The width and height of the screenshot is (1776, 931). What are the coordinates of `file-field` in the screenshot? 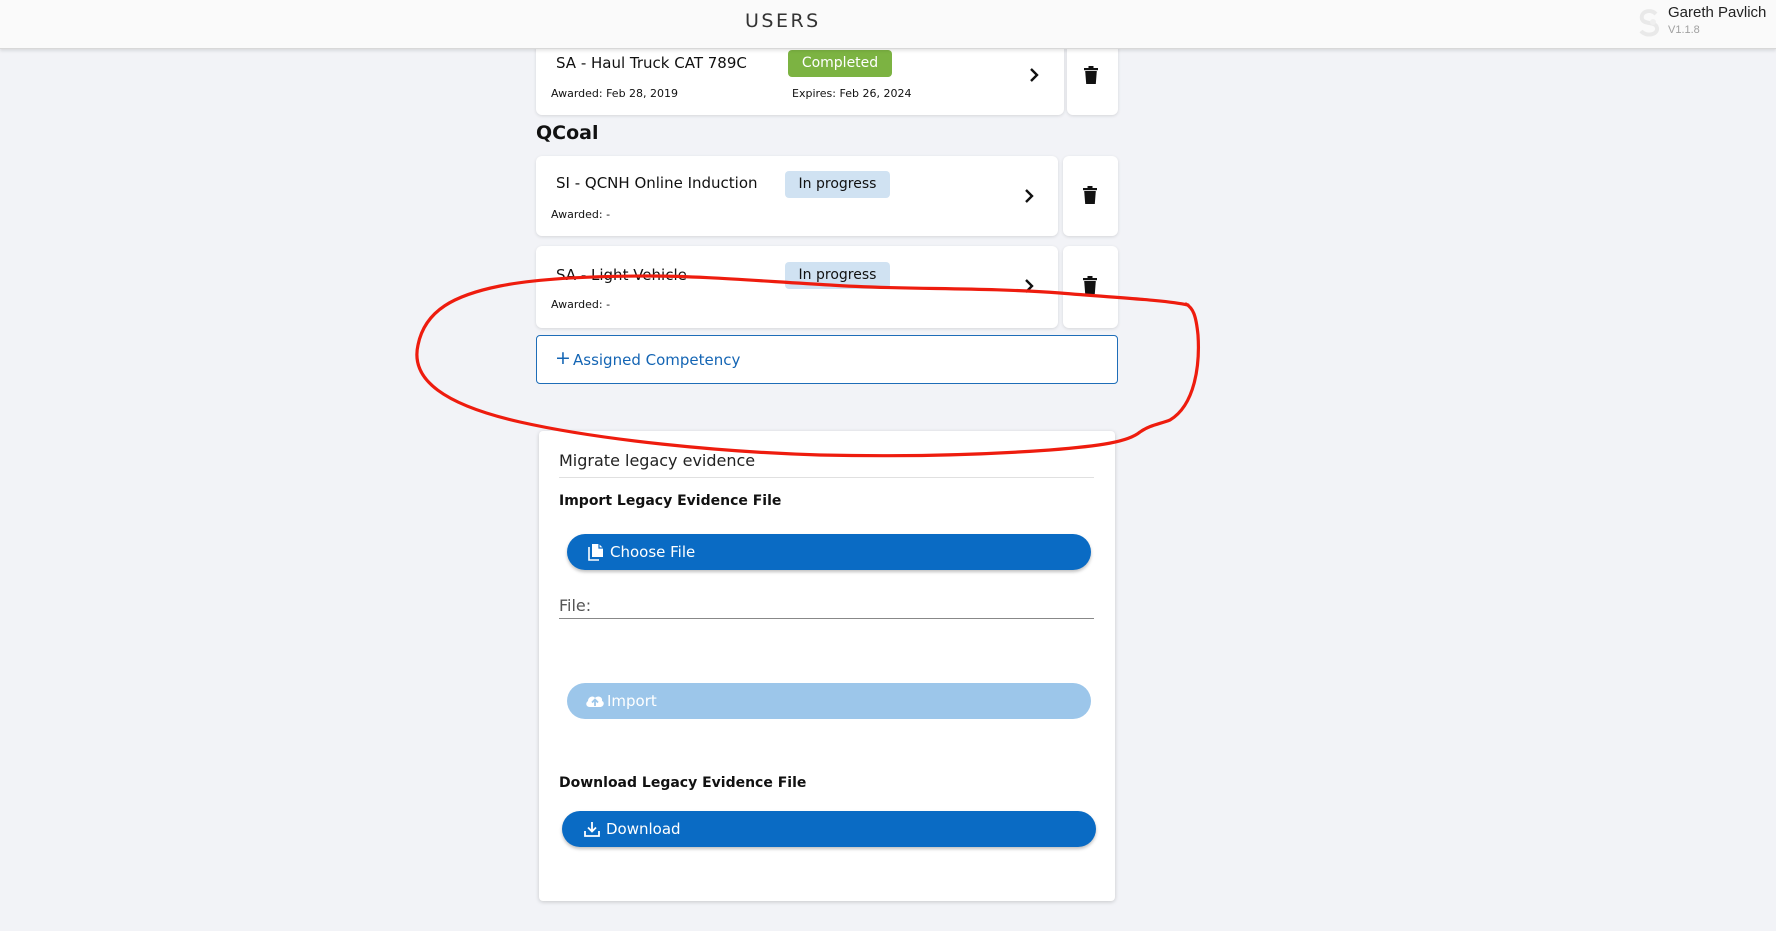 It's located at (826, 618).